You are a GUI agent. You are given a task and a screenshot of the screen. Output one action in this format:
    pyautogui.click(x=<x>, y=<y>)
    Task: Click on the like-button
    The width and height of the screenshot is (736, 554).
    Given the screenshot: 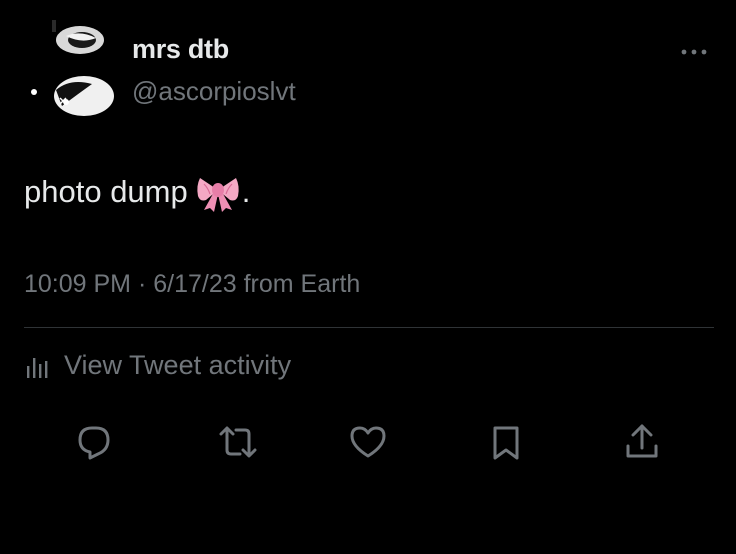 What is the action you would take?
    pyautogui.click(x=368, y=442)
    